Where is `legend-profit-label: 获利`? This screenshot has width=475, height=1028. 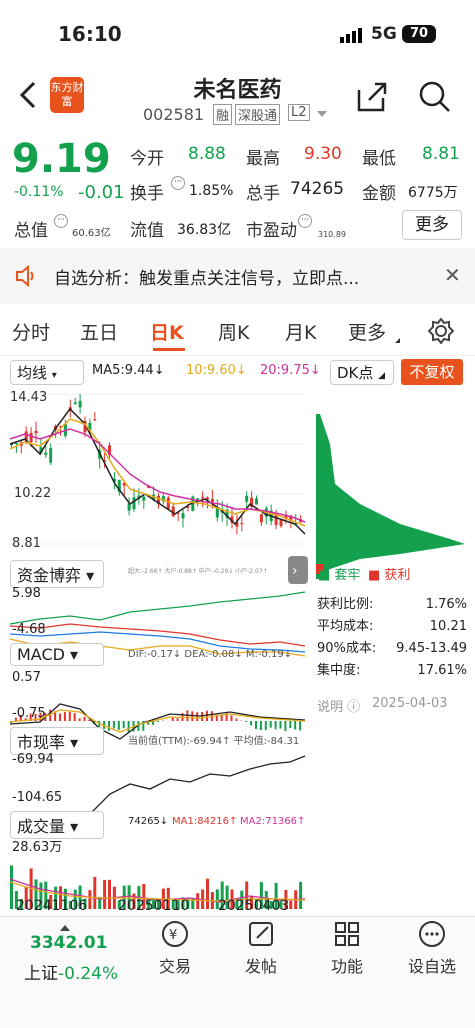 legend-profit-label: 获利 is located at coordinates (397, 575).